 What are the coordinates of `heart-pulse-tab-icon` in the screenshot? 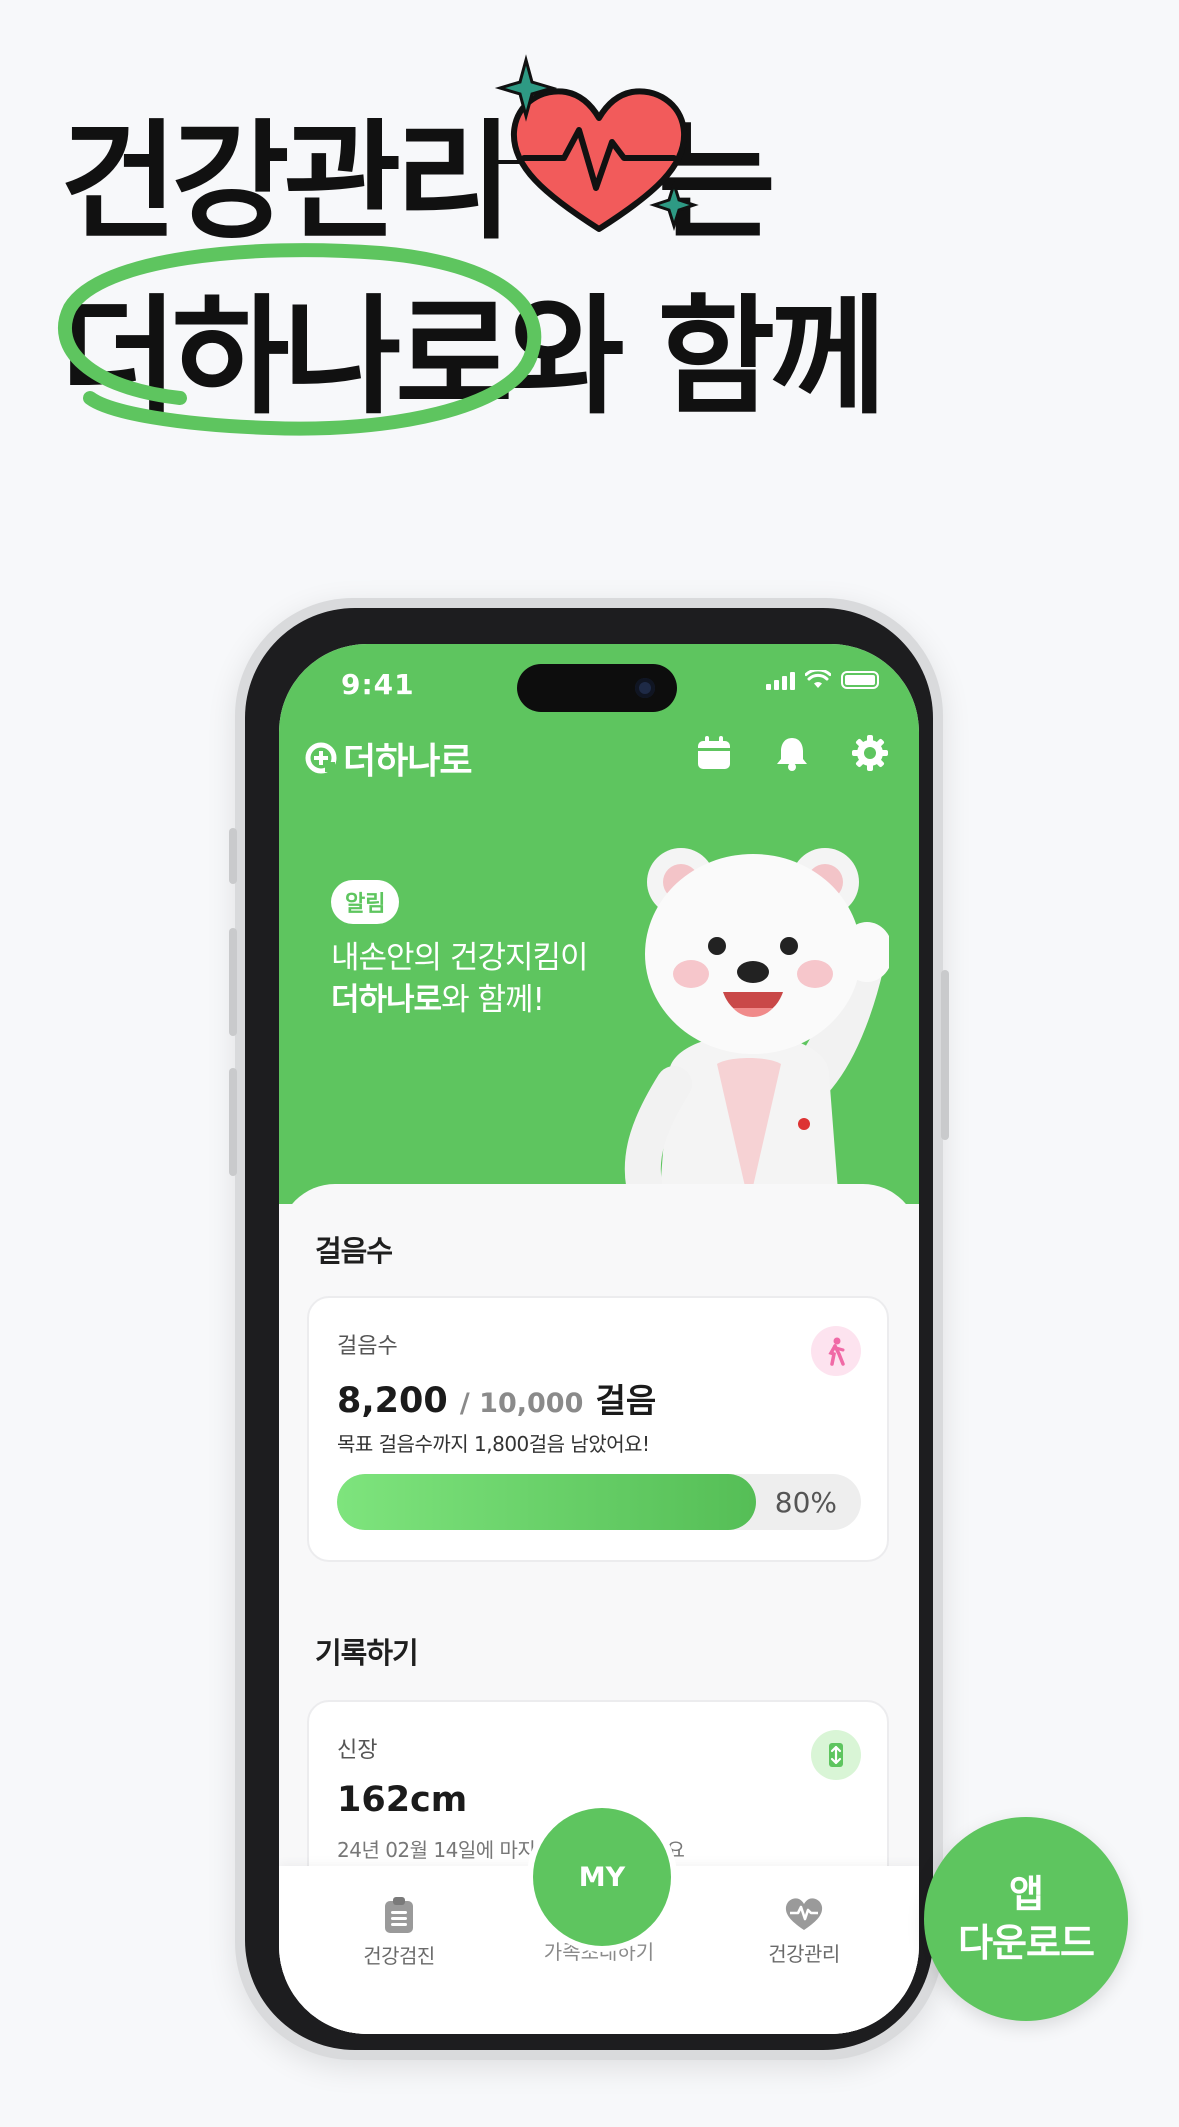 It's located at (804, 1914).